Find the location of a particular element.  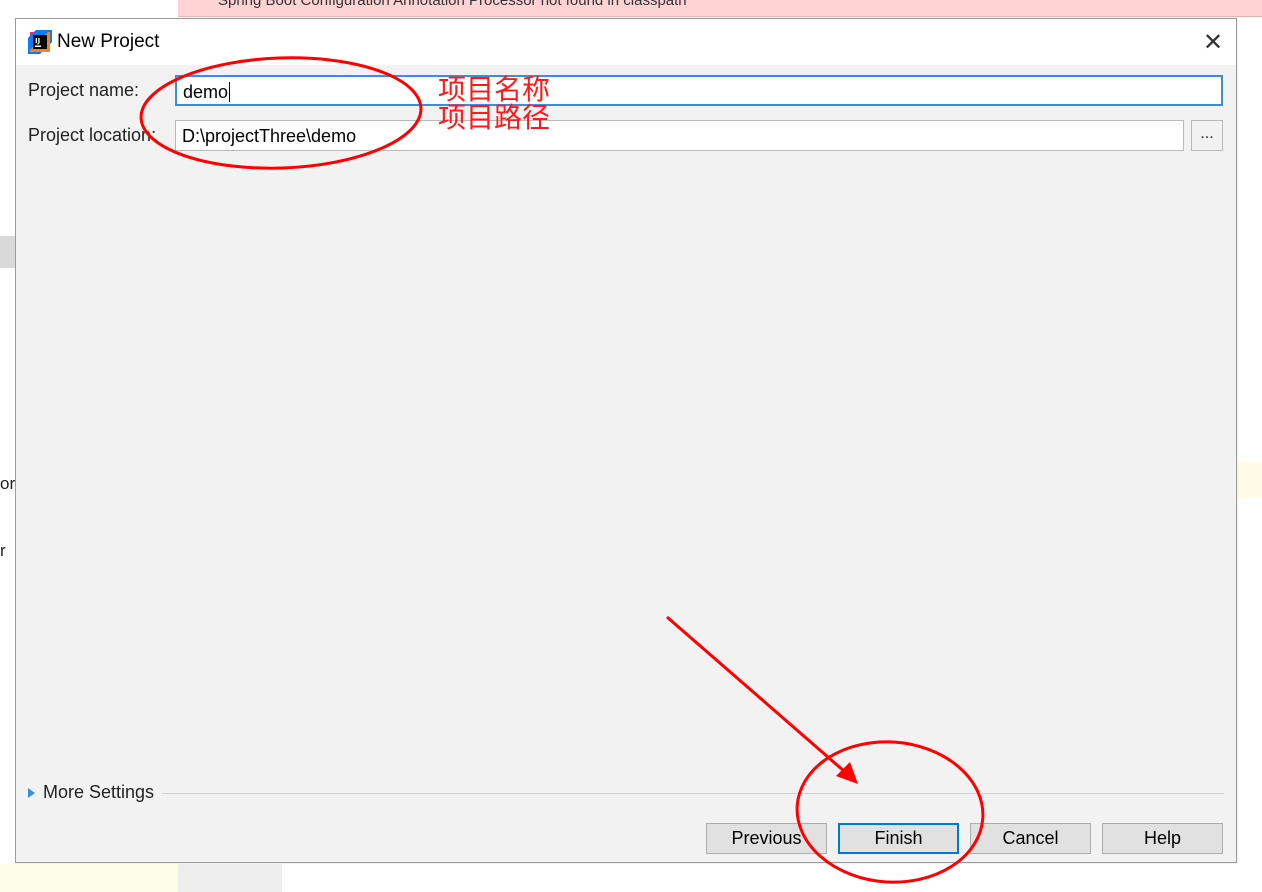

finish-button: Finish is located at coordinates (898, 838).